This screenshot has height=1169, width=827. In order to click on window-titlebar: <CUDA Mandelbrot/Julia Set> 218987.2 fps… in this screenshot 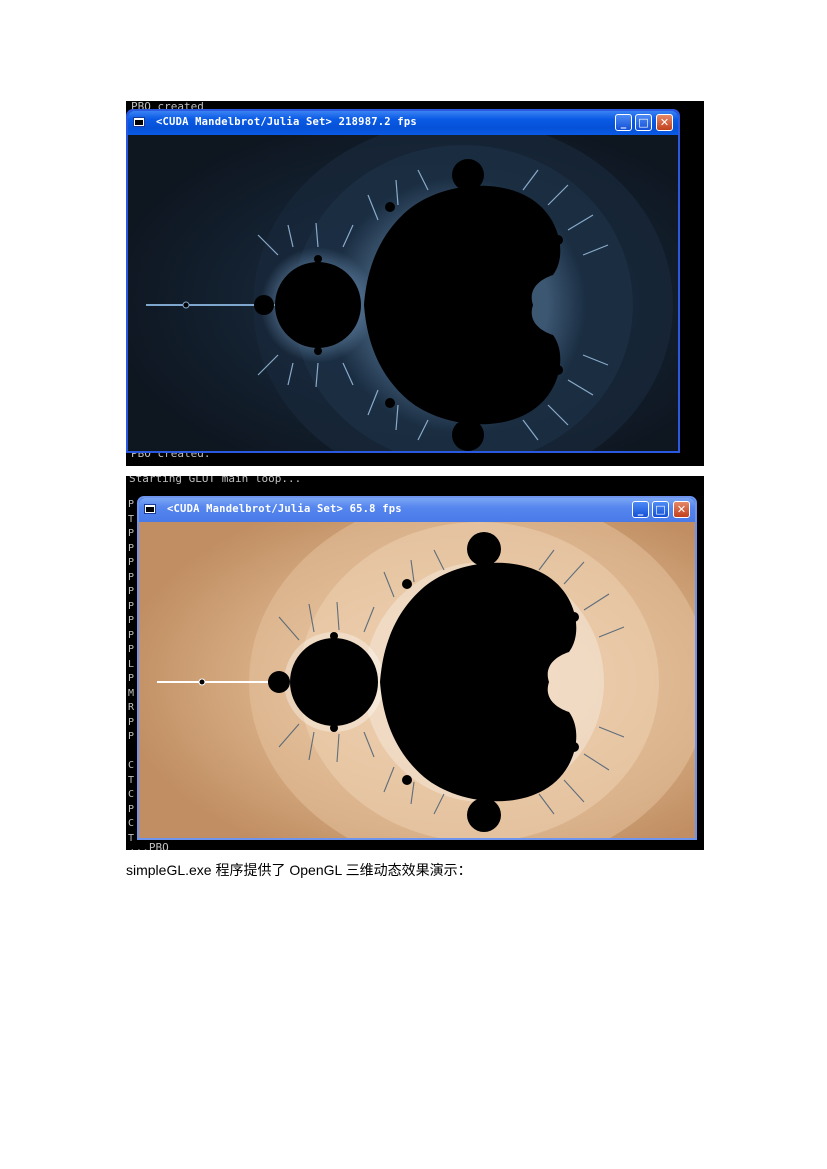, I will do `click(403, 123)`.